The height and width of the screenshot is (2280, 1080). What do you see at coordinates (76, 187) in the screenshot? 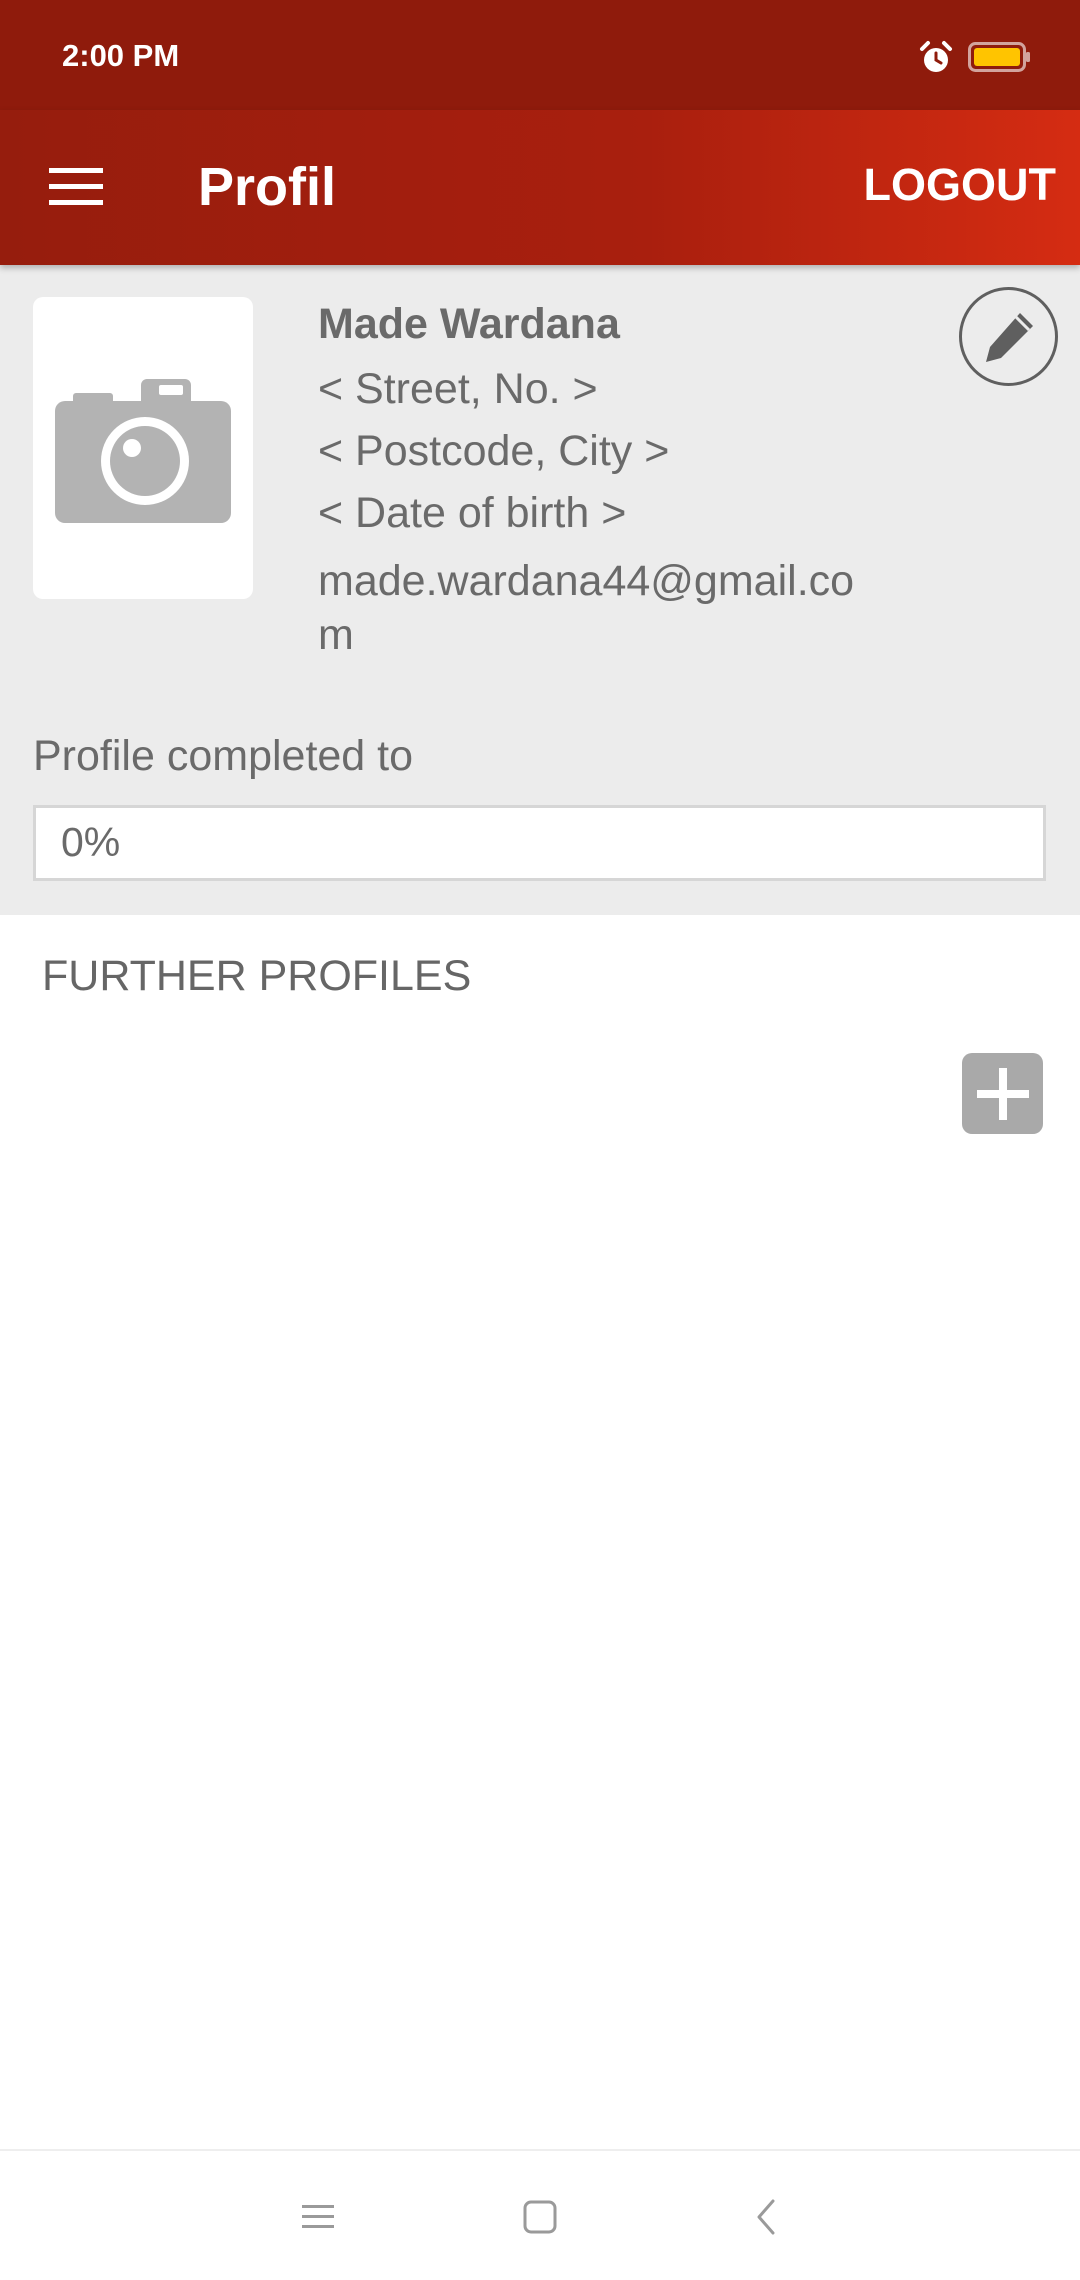
I see `hamburger-menu-icon` at bounding box center [76, 187].